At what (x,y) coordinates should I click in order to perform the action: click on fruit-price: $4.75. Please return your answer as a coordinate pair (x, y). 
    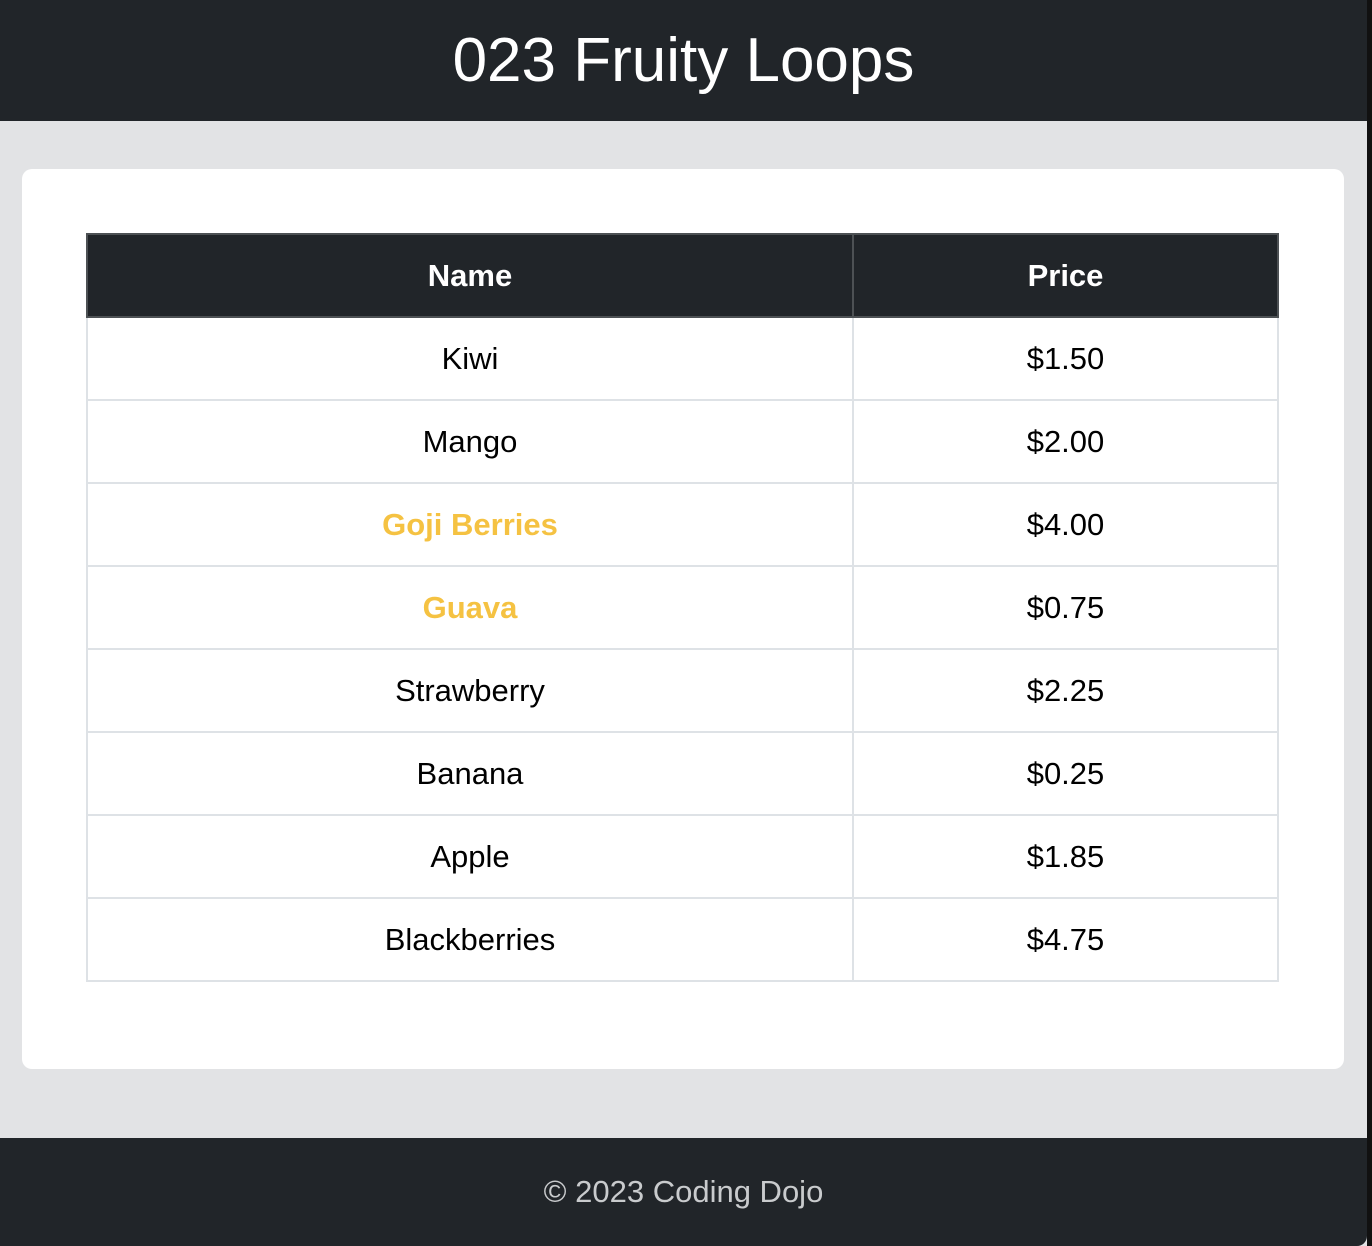
    Looking at the image, I should click on (1065, 939).